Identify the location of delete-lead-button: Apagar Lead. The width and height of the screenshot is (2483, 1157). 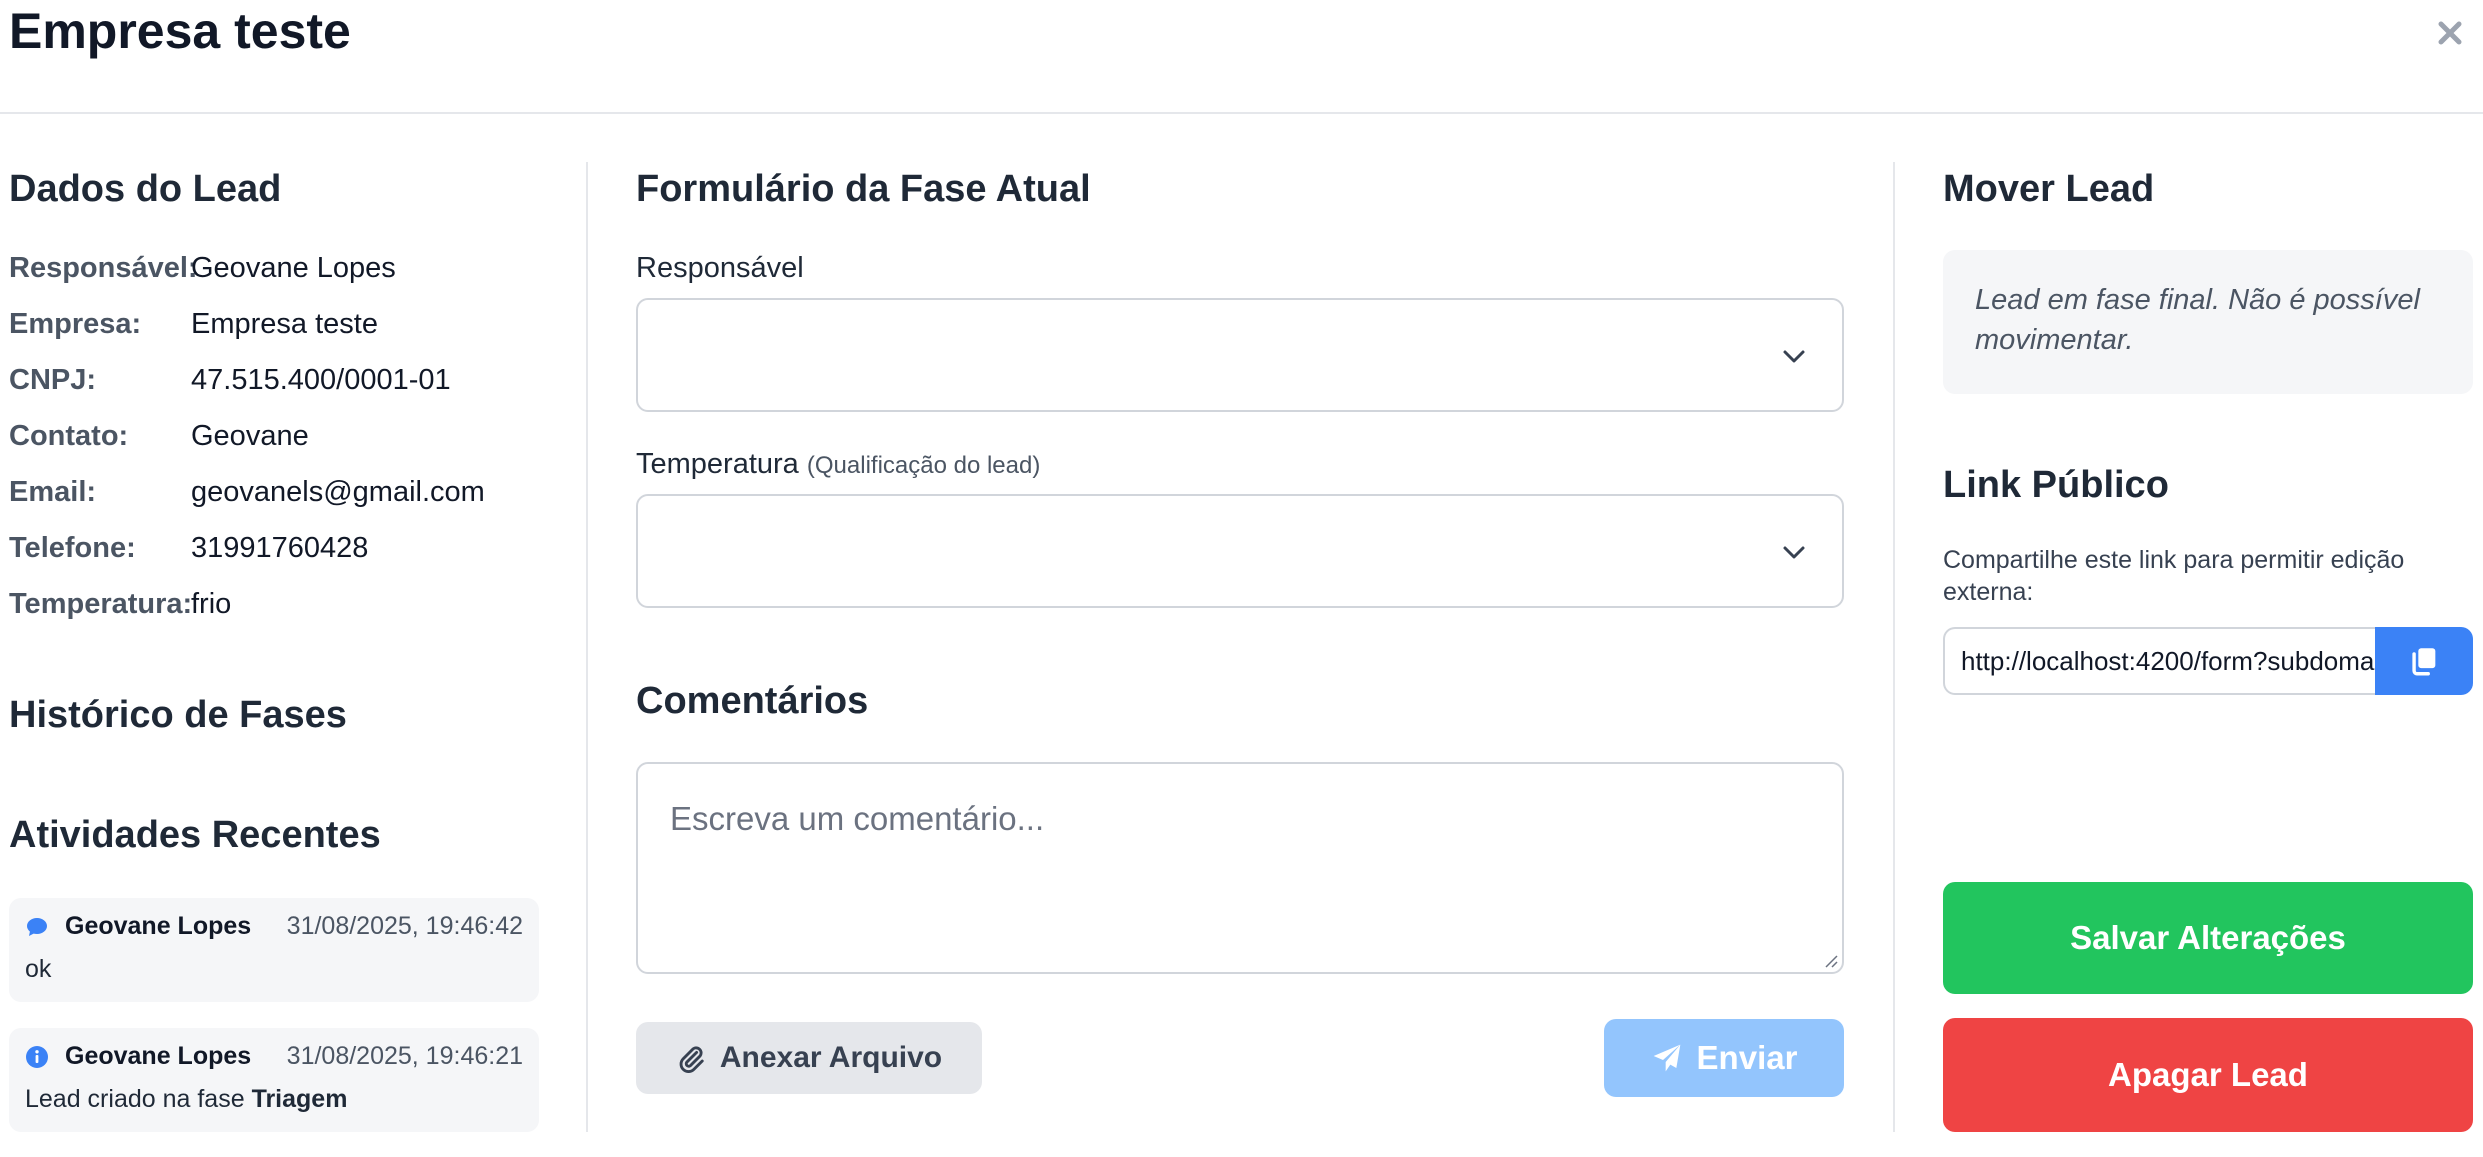
(2208, 1075).